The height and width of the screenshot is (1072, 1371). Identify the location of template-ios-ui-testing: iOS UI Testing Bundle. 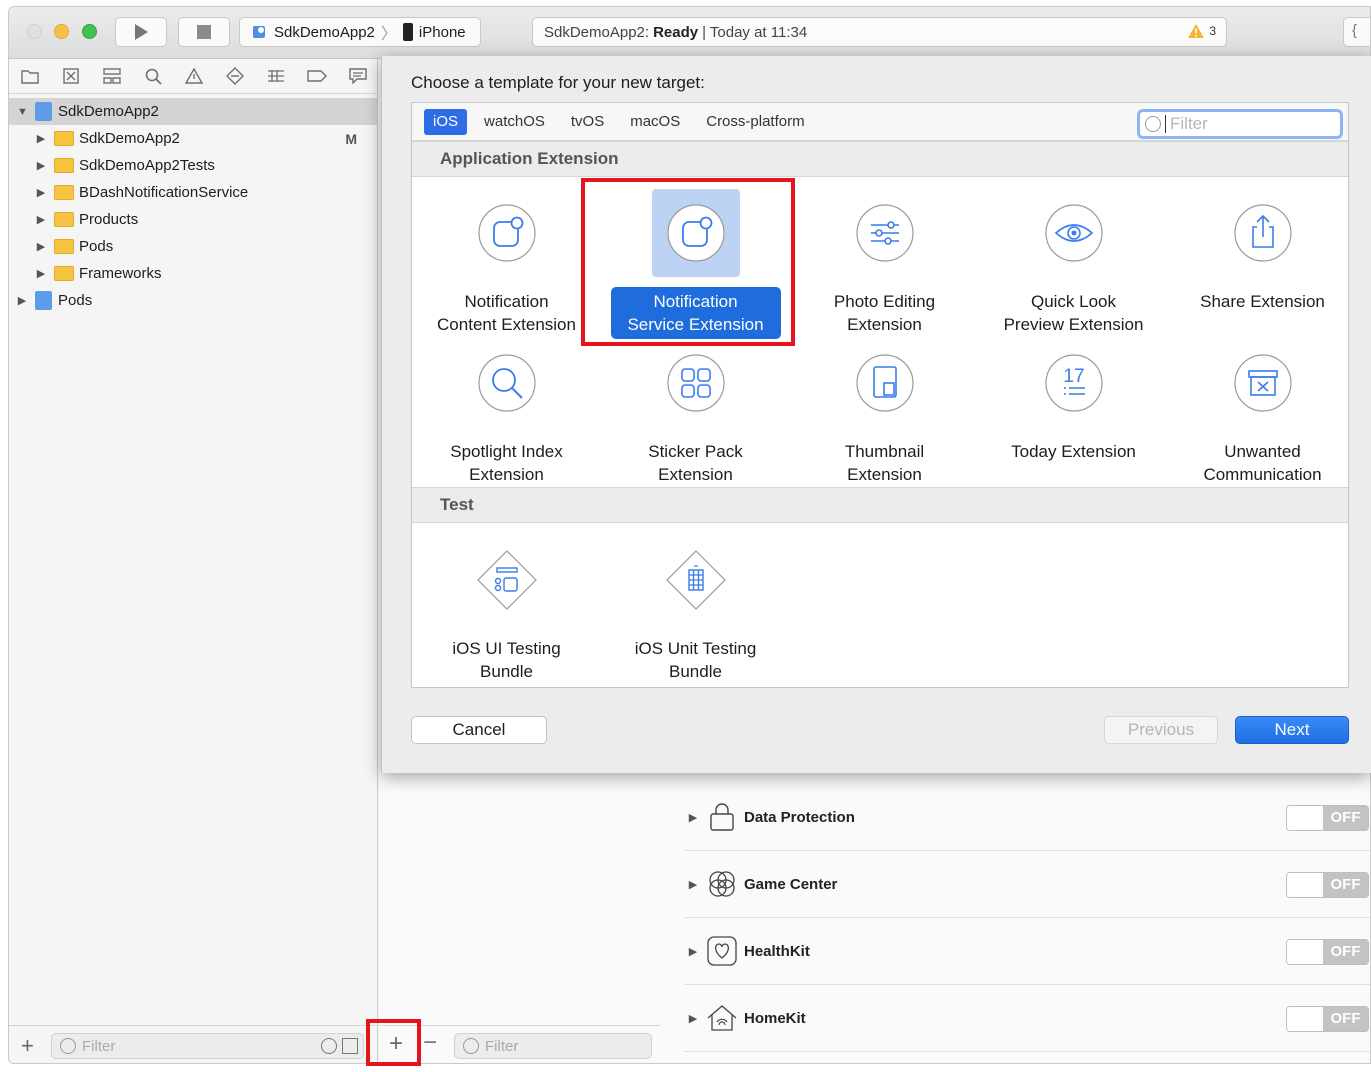
(506, 612).